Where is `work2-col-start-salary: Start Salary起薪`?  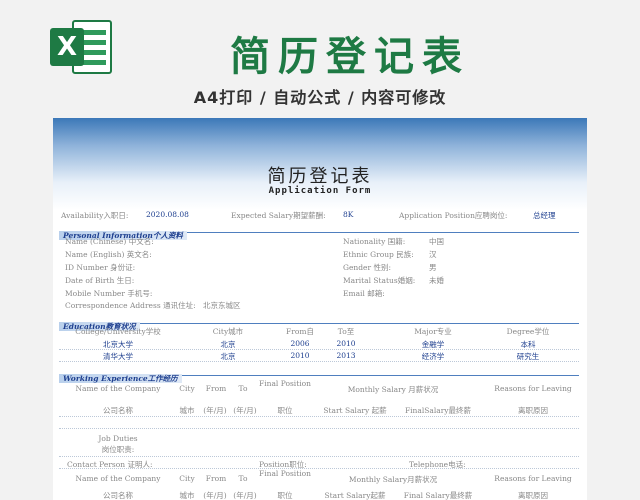 work2-col-start-salary: Start Salary起薪 is located at coordinates (355, 495).